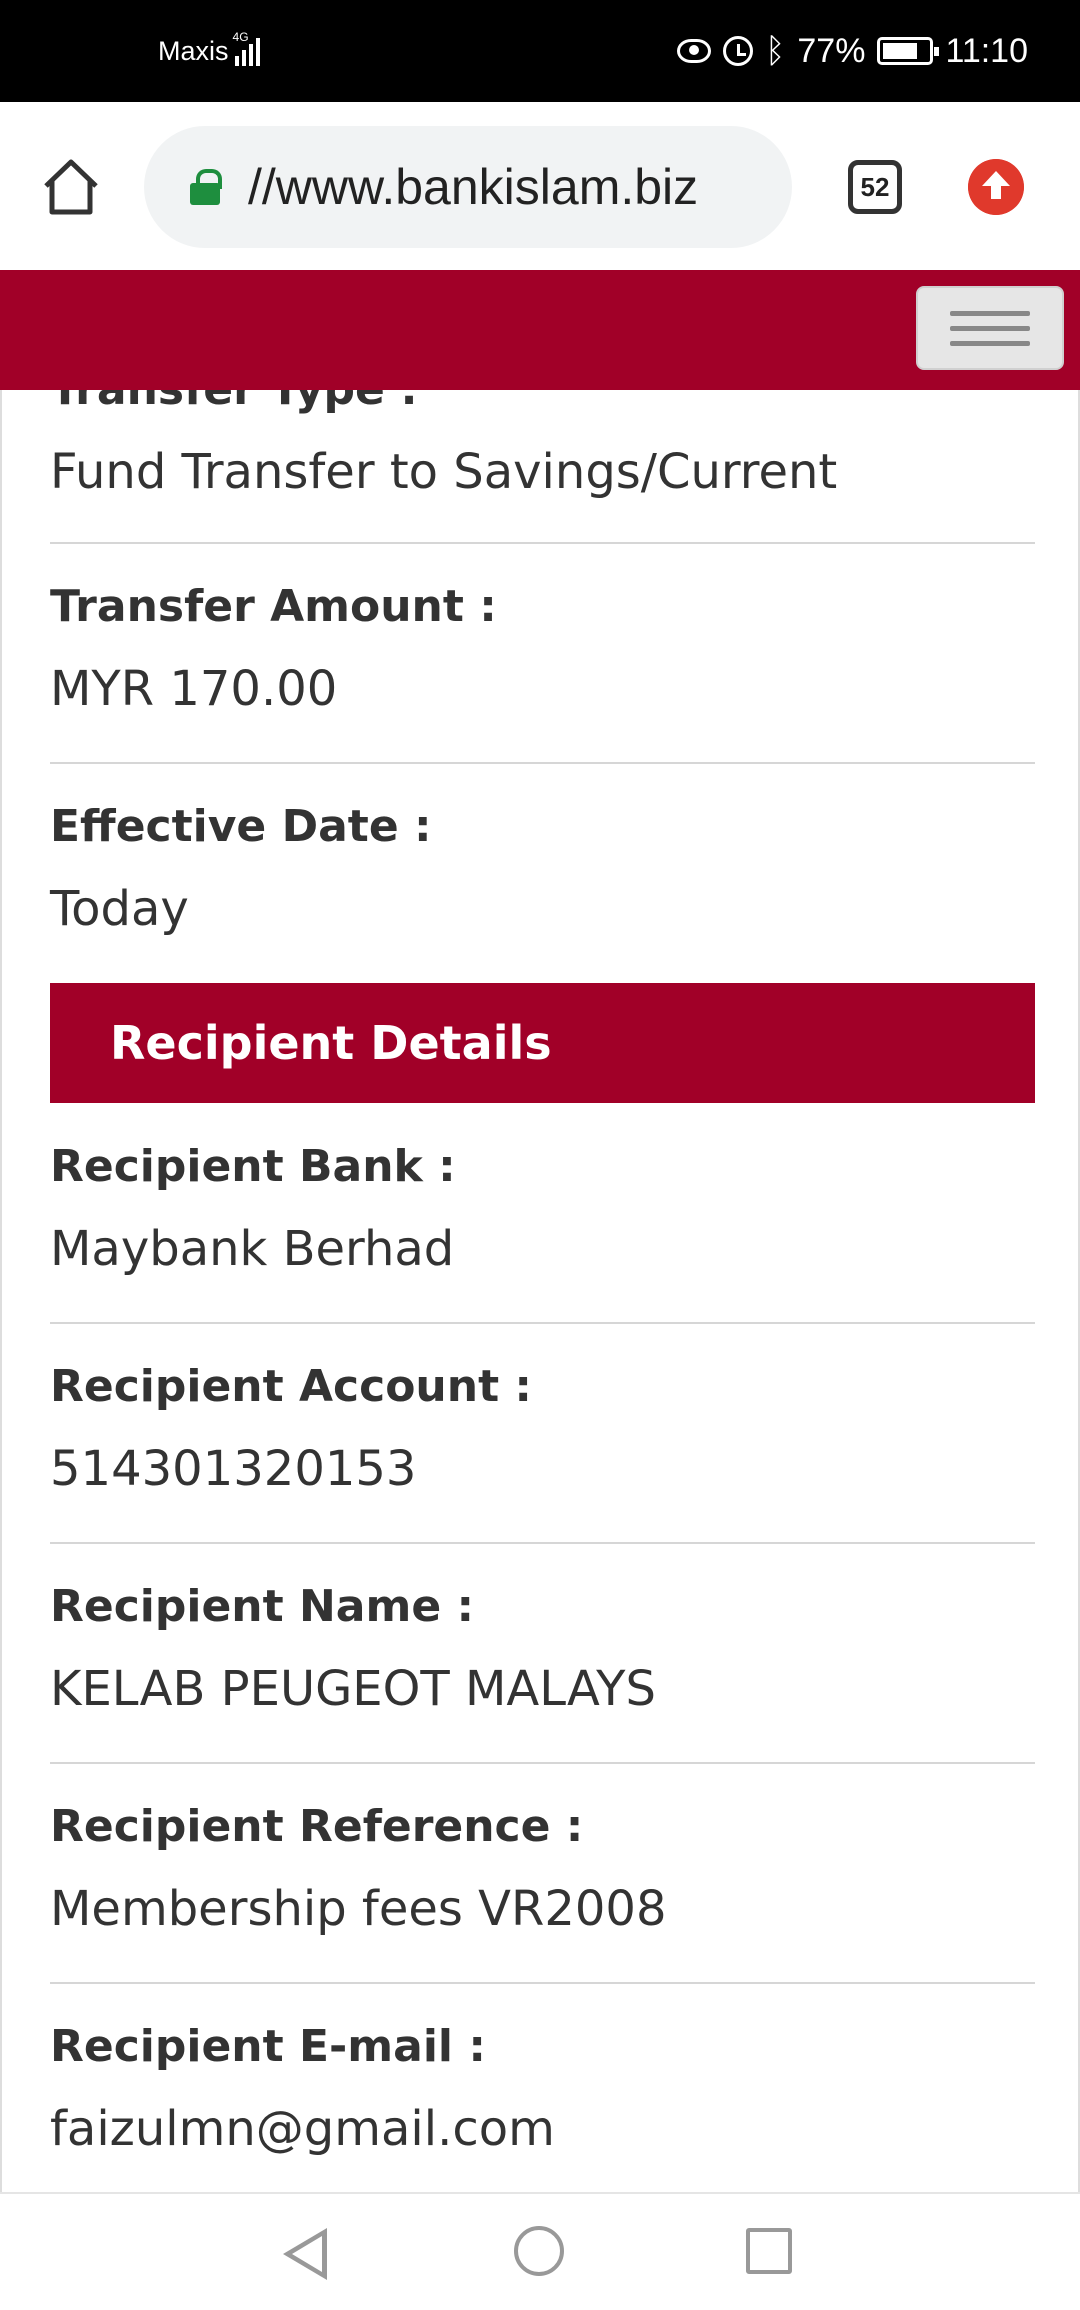 The image size is (1080, 2310). Describe the element at coordinates (986, 50) in the screenshot. I see `clock: 11:10` at that location.